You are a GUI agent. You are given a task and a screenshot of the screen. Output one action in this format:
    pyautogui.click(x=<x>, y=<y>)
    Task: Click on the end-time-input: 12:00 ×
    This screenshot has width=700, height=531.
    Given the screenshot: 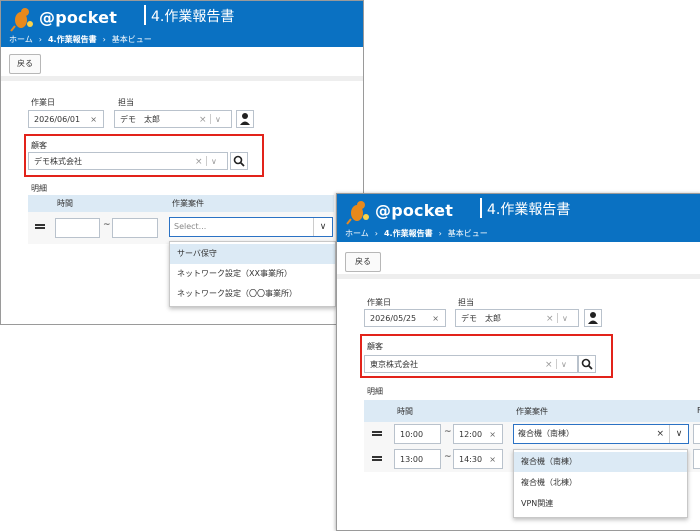 What is the action you would take?
    pyautogui.click(x=478, y=434)
    